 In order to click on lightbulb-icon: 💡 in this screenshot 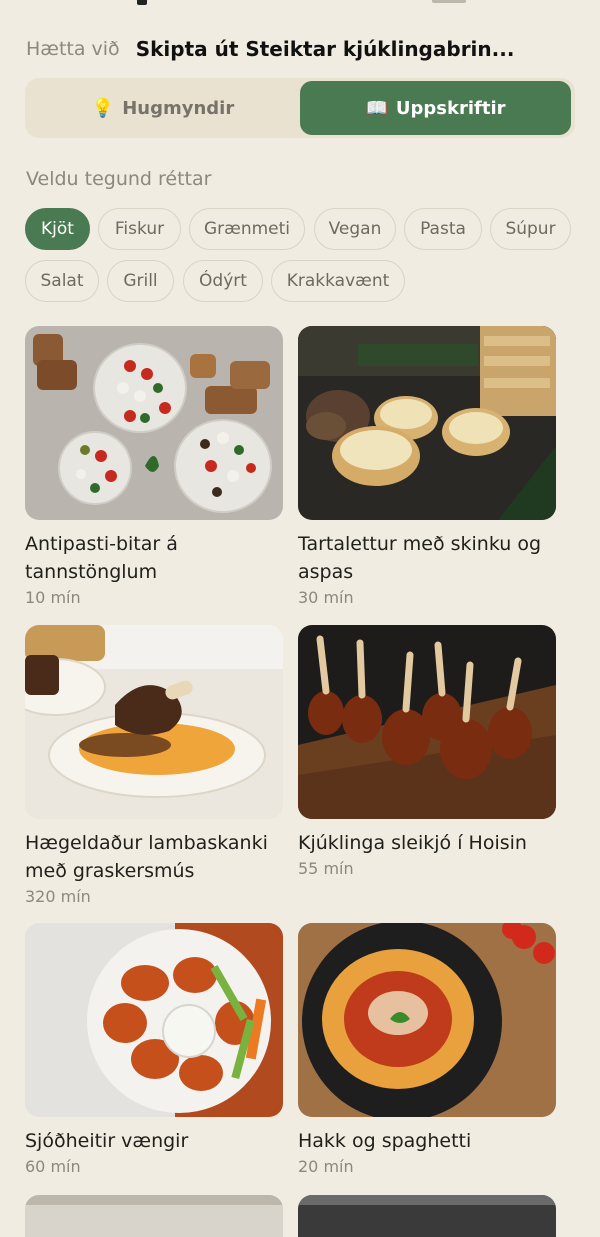, I will do `click(103, 108)`.